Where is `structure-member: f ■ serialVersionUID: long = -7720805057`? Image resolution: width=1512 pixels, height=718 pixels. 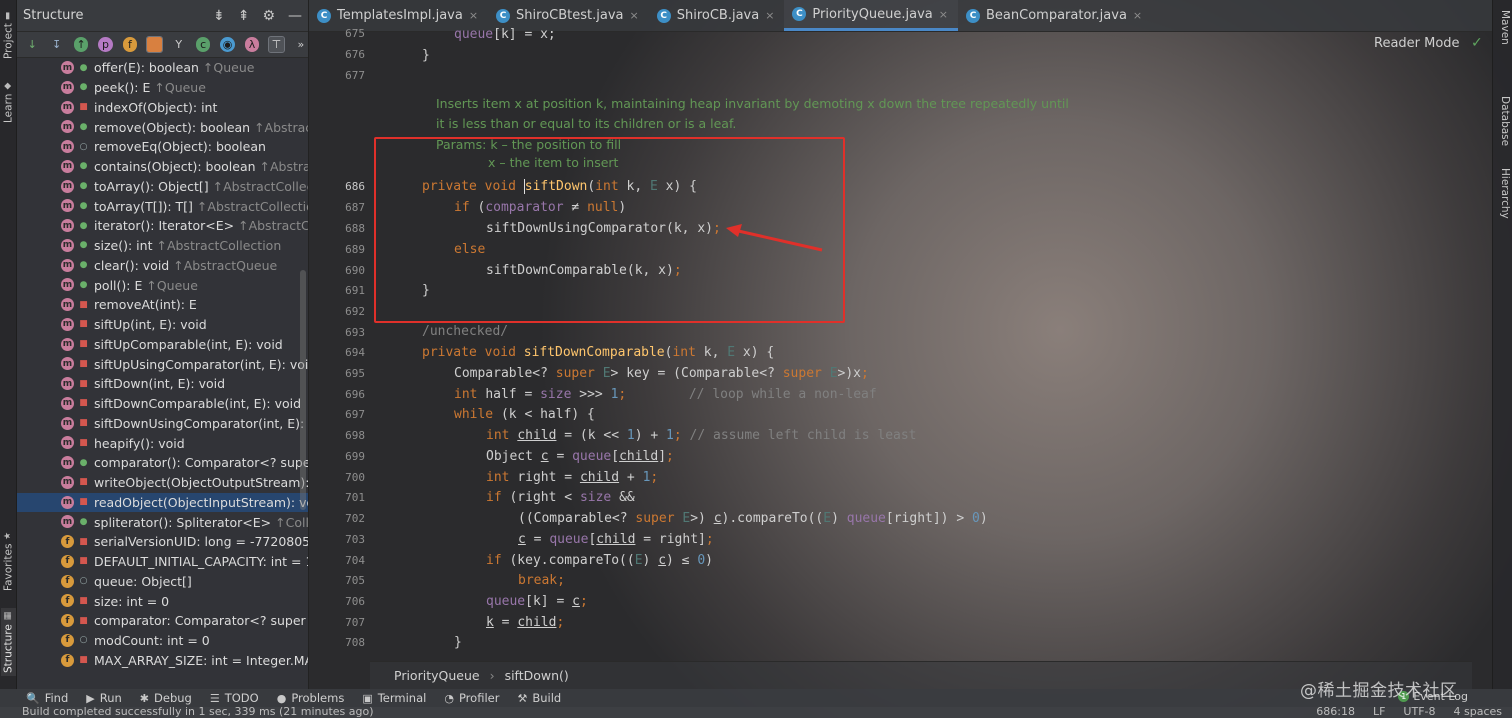
structure-member: f ■ serialVersionUID: long = -7720805057 is located at coordinates (162, 542).